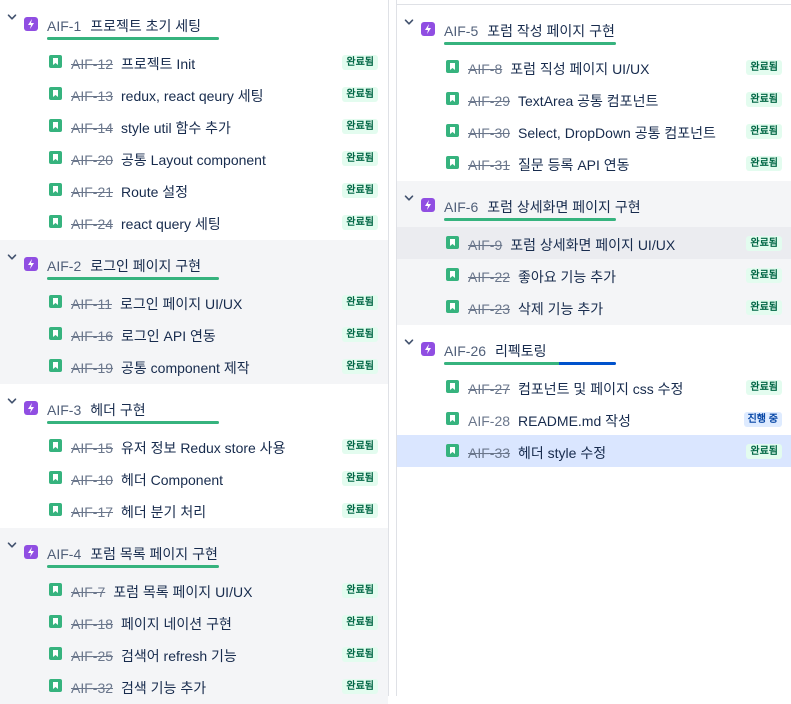 The width and height of the screenshot is (791, 704). Describe the element at coordinates (465, 351) in the screenshot. I see `epic-key-text: AIF-26` at that location.